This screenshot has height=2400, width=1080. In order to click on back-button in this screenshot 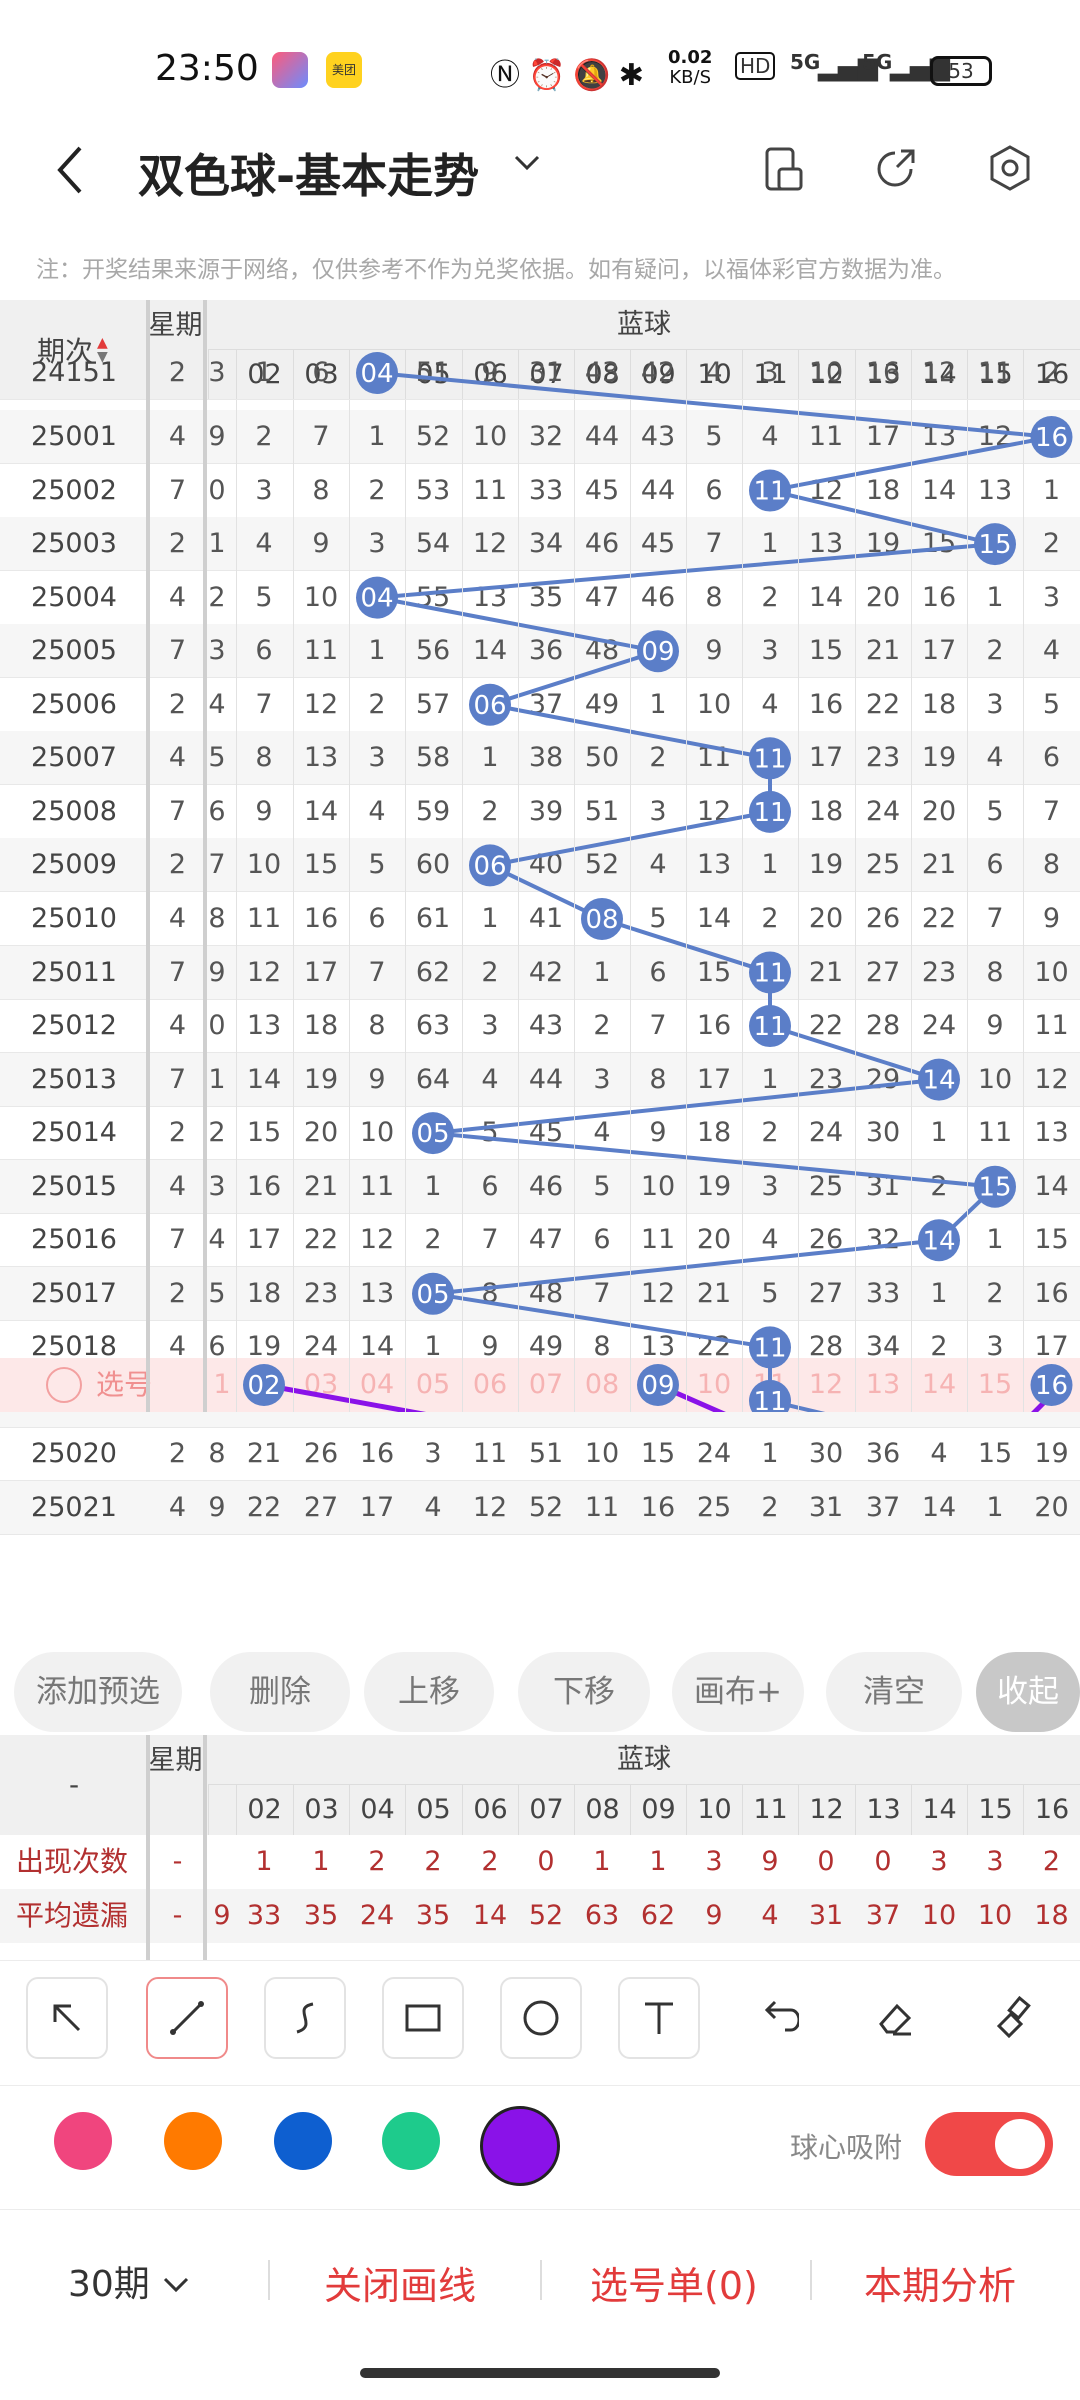, I will do `click(70, 170)`.